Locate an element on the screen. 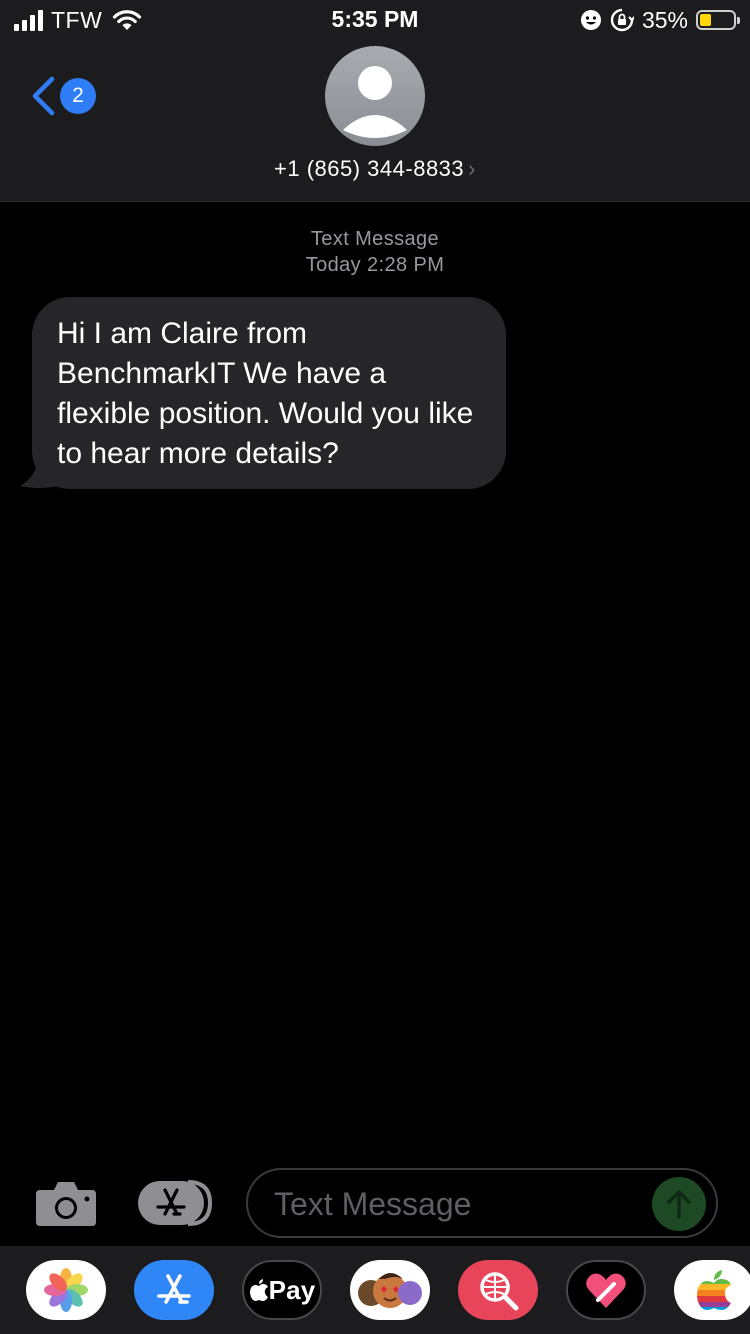 This screenshot has height=1334, width=750. rainbow-apple-icon is located at coordinates (714, 1290).